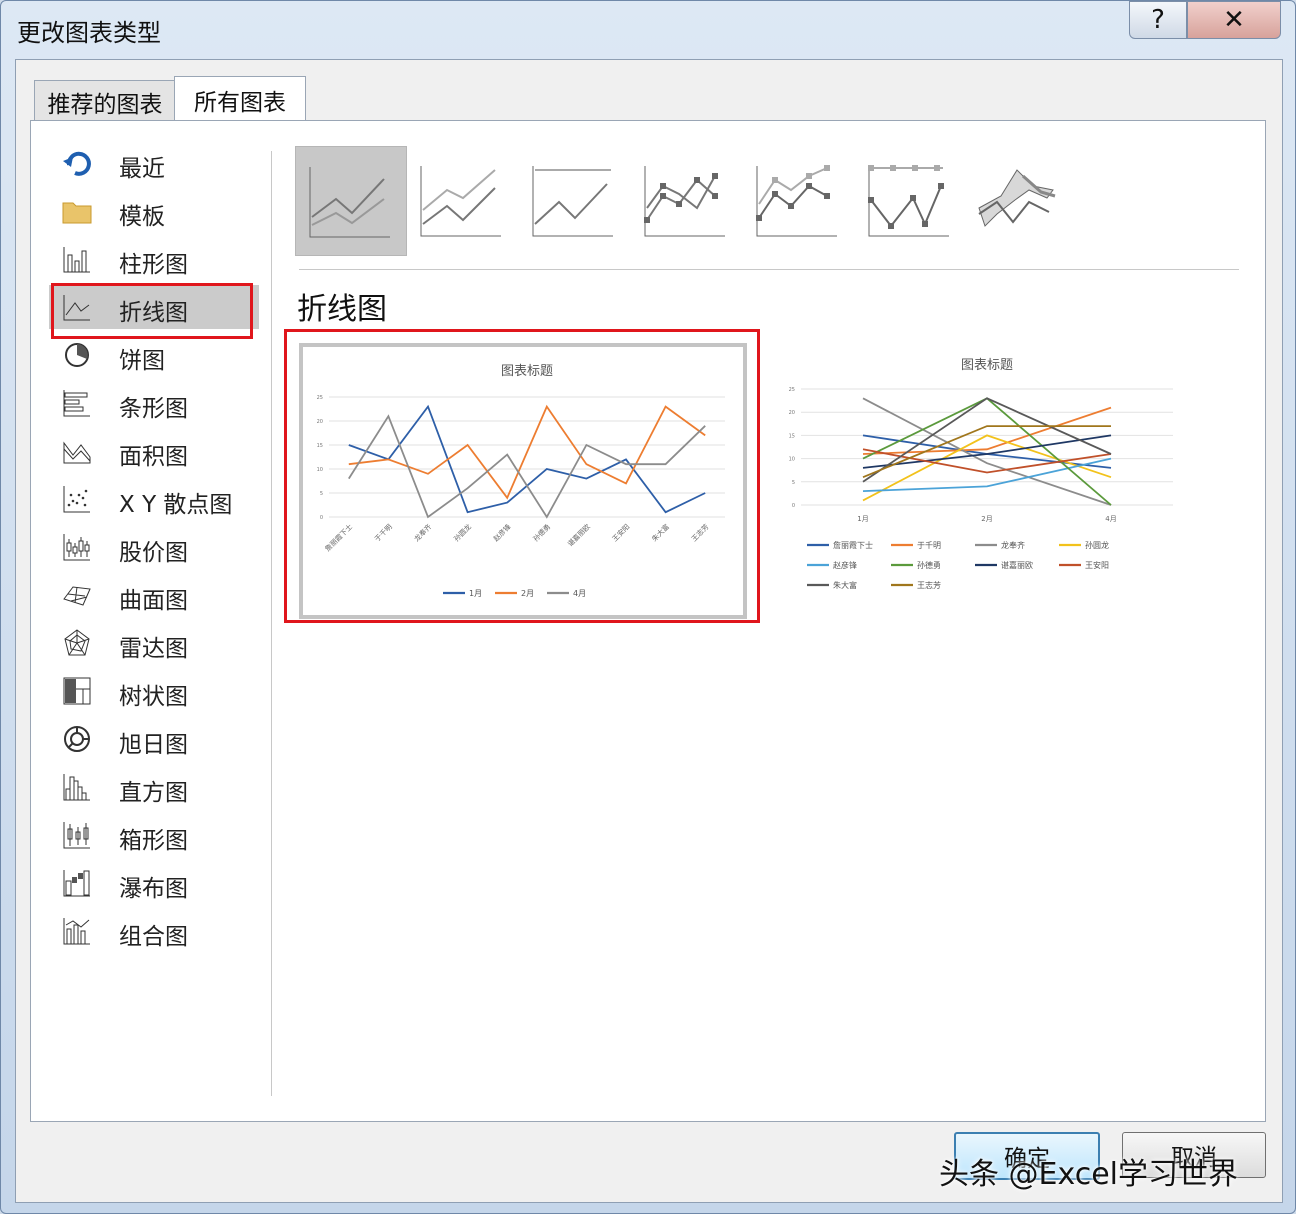  What do you see at coordinates (77, 259) in the screenshot?
I see `column-chart-icon` at bounding box center [77, 259].